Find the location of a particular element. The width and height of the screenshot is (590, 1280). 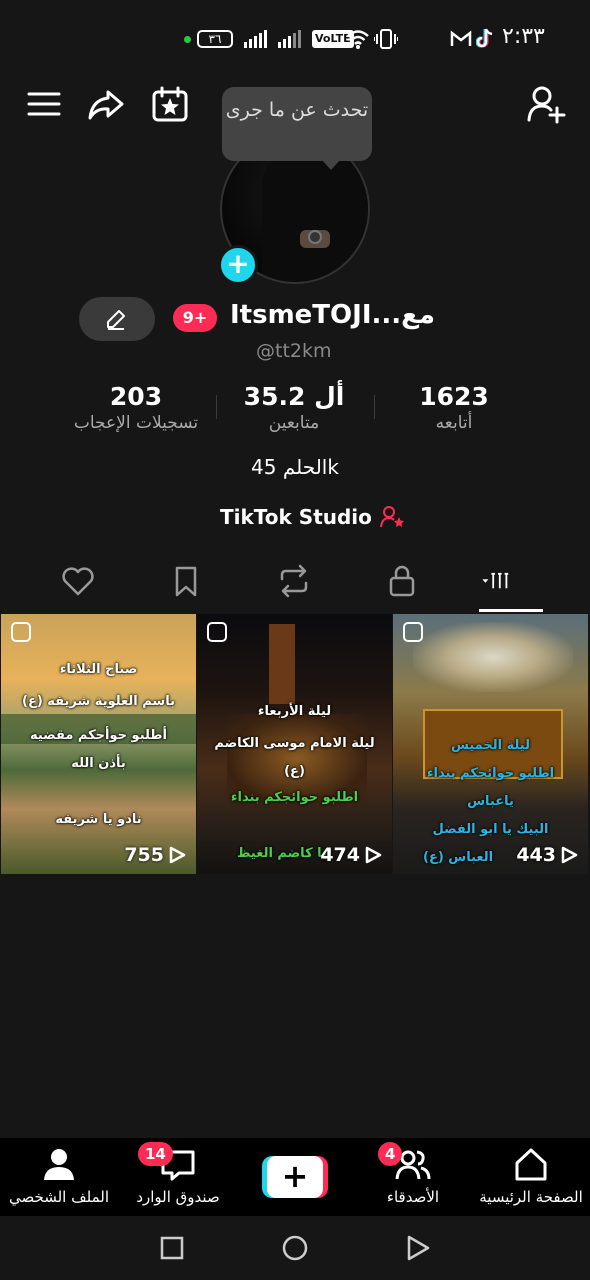

stat-following: 1623 أتابعه is located at coordinates (454, 407).